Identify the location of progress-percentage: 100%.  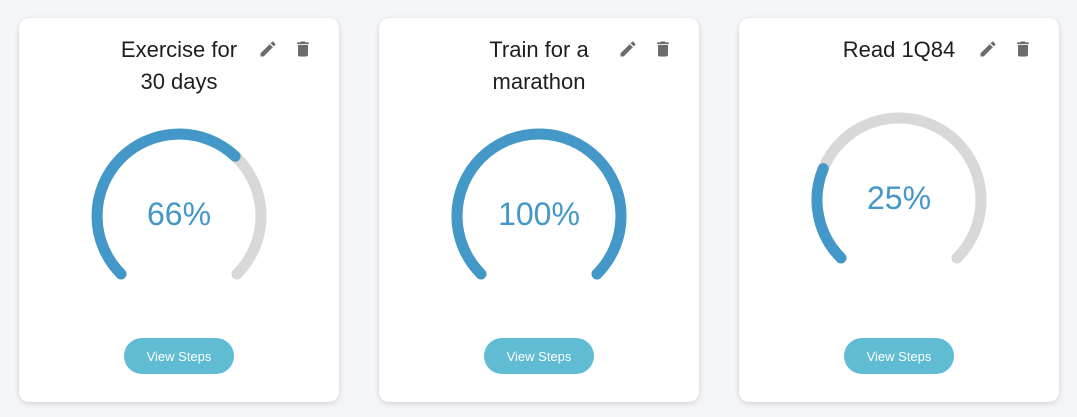
(539, 214).